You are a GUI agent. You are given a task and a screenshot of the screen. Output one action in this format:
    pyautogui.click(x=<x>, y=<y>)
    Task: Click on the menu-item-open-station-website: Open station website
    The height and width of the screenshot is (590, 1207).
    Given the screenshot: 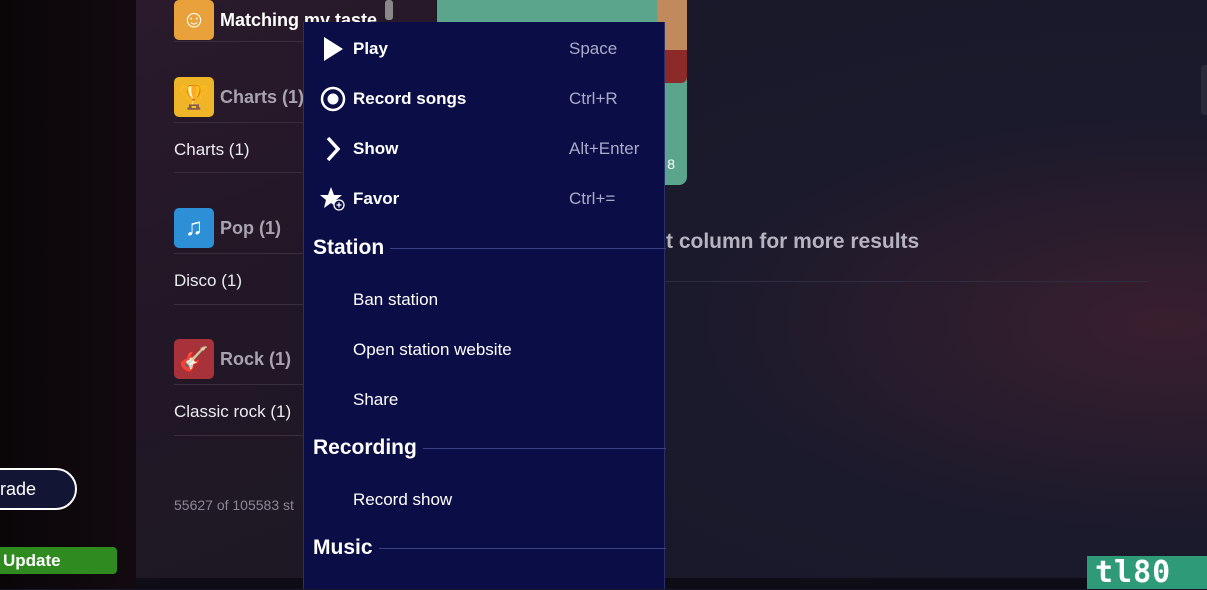 What is the action you would take?
    pyautogui.click(x=484, y=350)
    